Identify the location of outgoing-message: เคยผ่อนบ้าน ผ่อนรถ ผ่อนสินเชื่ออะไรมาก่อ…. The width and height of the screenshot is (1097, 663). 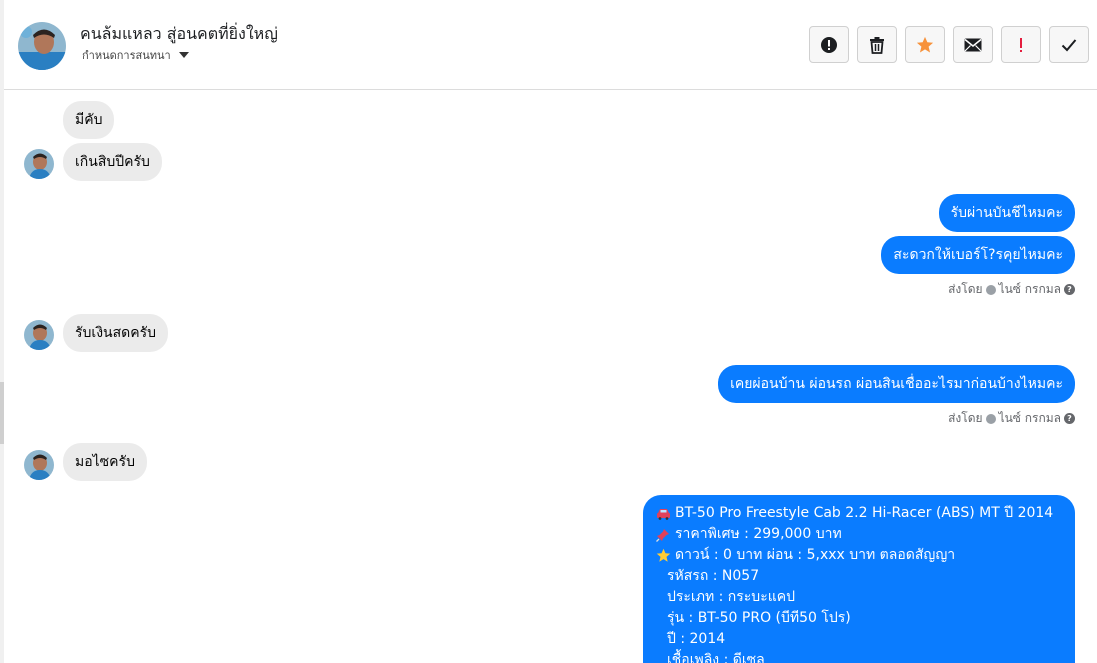
(896, 384).